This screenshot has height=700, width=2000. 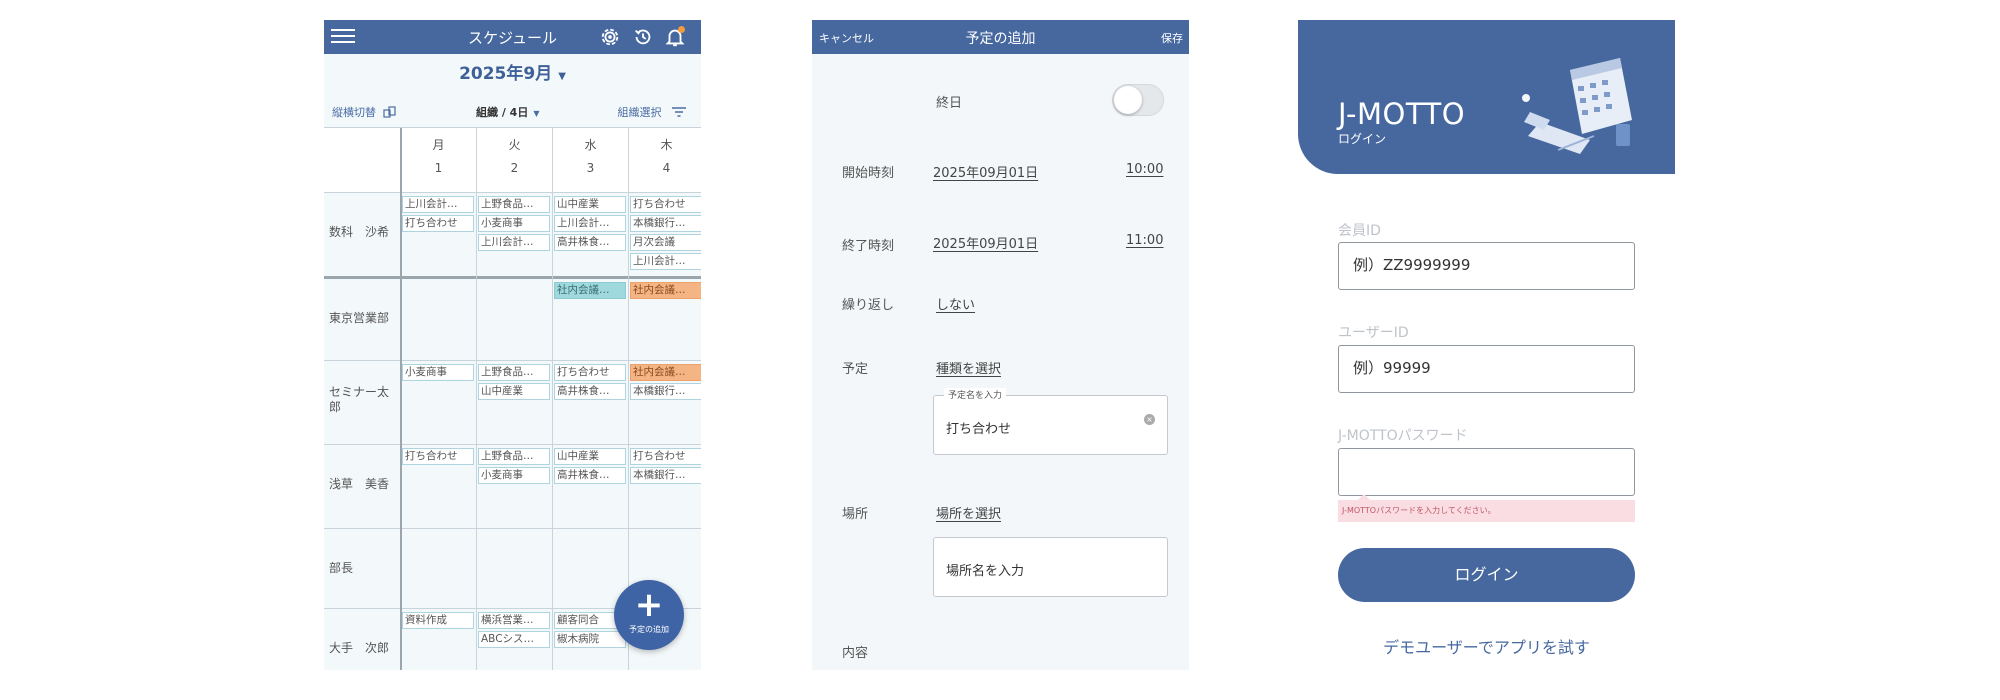 What do you see at coordinates (868, 305) in the screenshot?
I see `repeat-label: 繰り返し` at bounding box center [868, 305].